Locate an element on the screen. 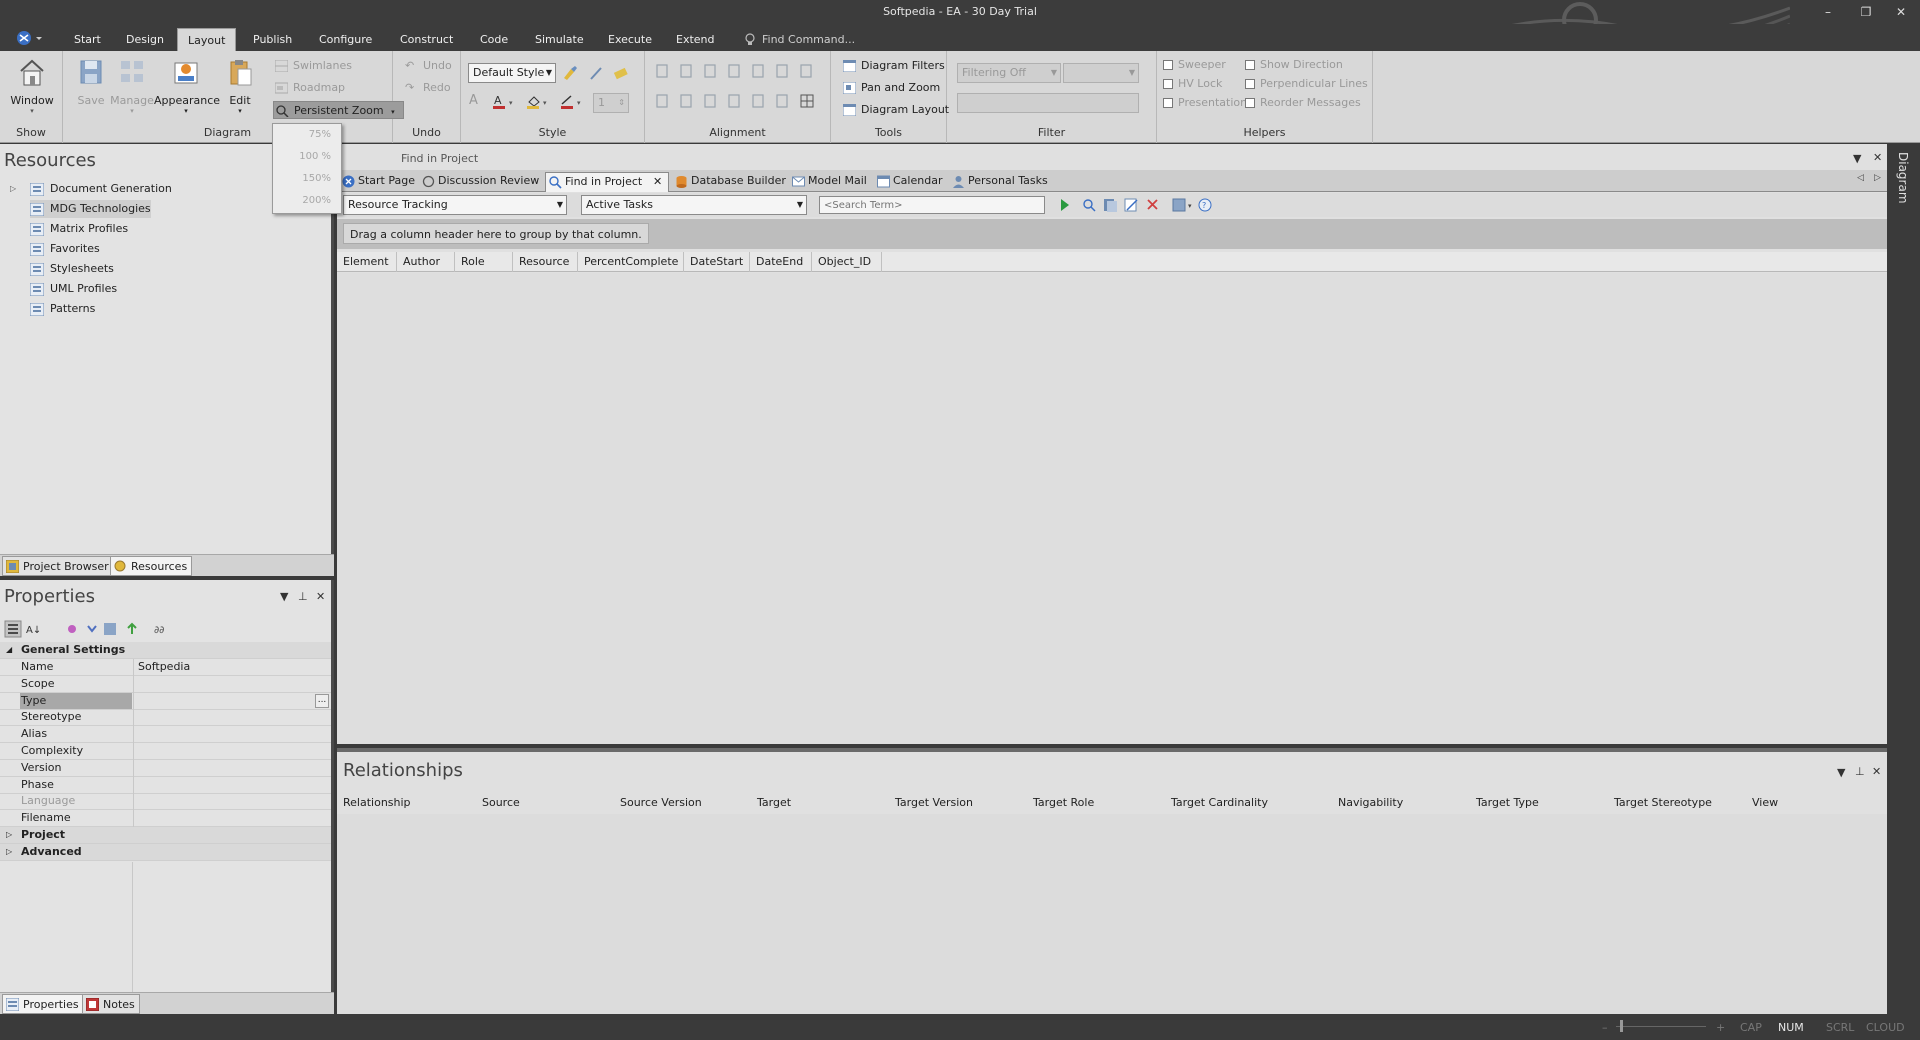  format-painter-button is located at coordinates (571, 73).